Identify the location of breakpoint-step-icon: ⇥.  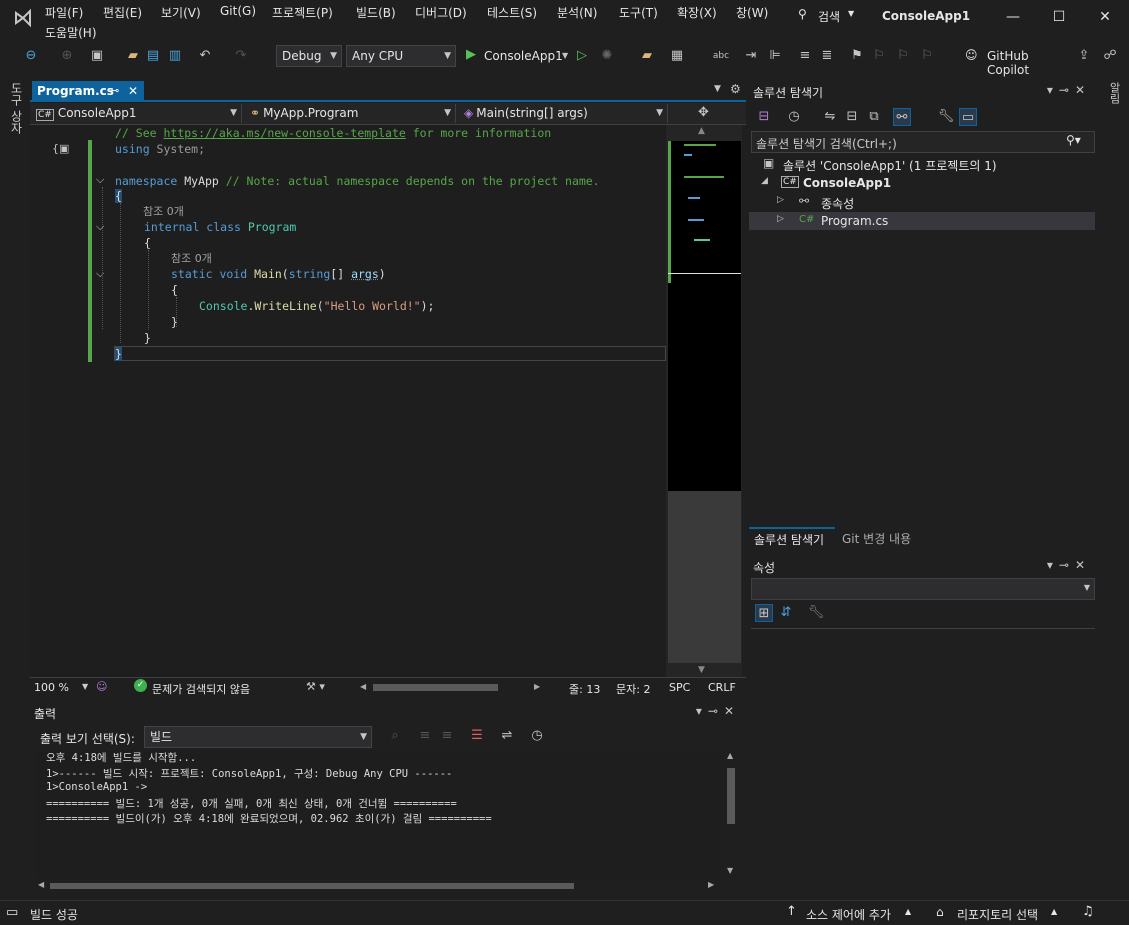
(751, 56).